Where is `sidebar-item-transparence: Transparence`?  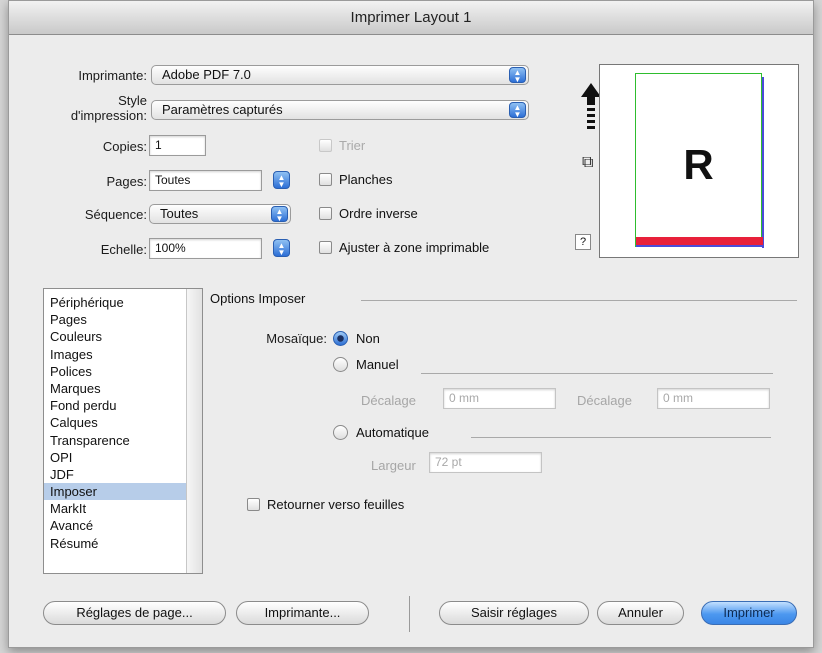
sidebar-item-transparence: Transparence is located at coordinates (115, 440).